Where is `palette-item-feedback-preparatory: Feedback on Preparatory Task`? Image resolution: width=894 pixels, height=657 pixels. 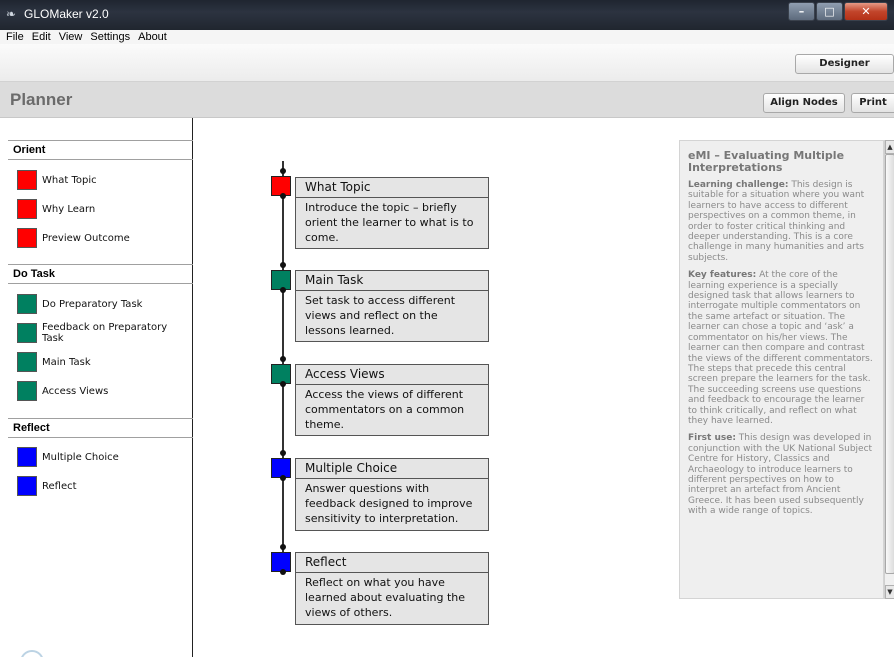
palette-item-feedback-preparatory: Feedback on Preparatory Task is located at coordinates (99, 333).